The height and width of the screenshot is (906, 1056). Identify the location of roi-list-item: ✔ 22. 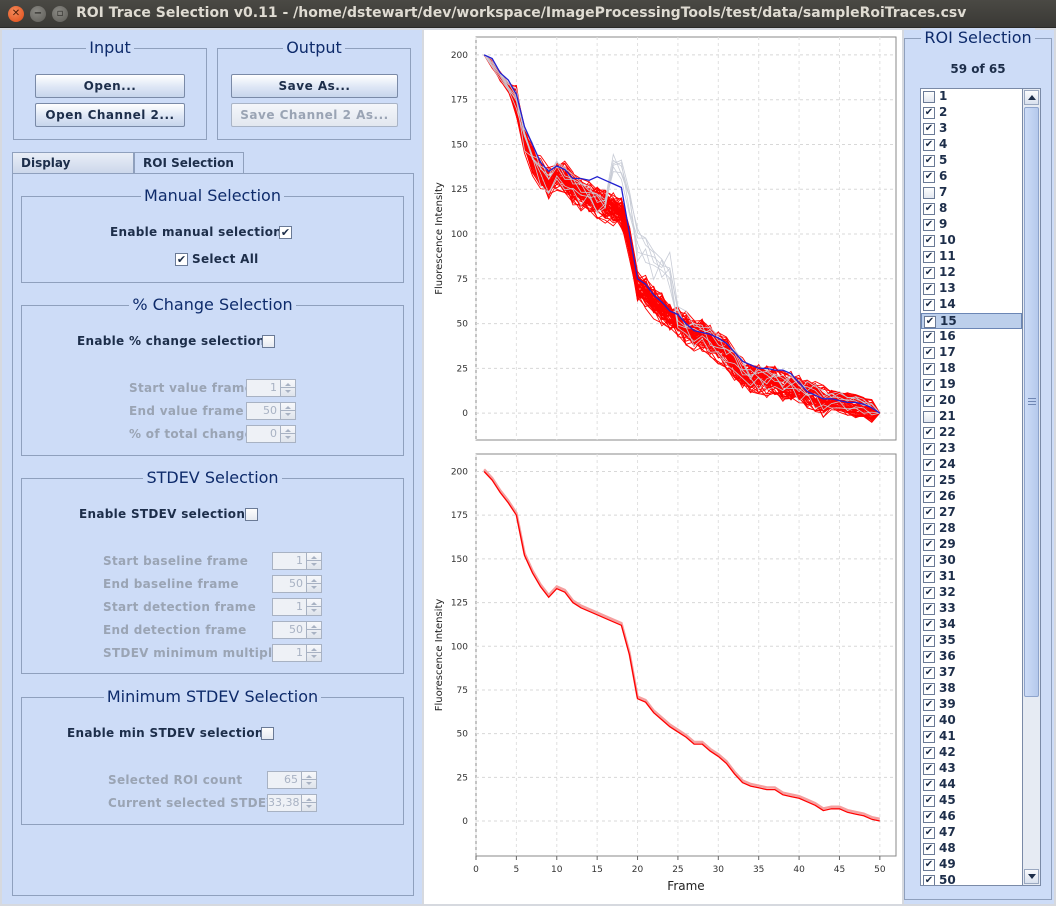
(971, 433).